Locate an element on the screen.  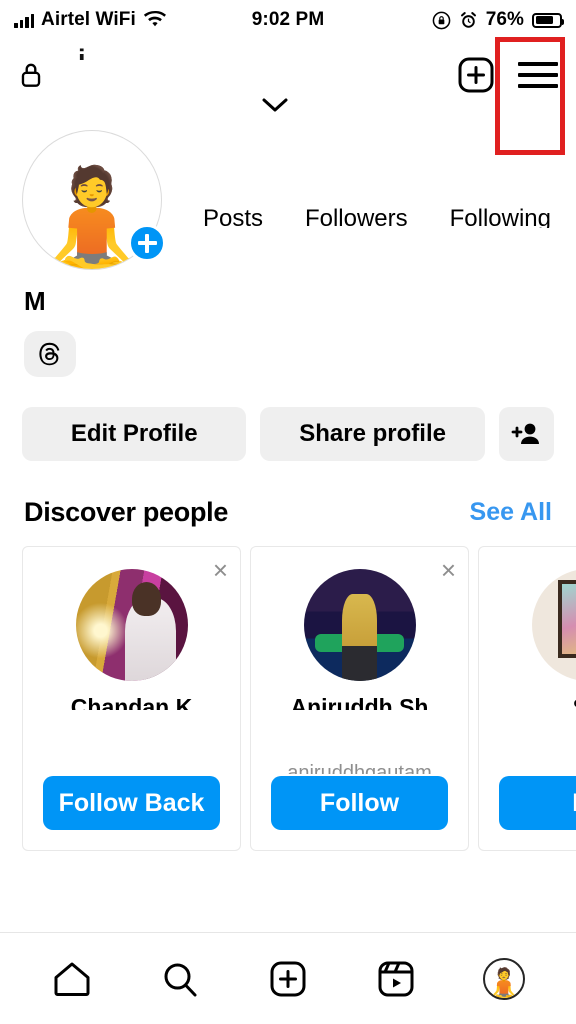
threads-icon is located at coordinates (50, 354).